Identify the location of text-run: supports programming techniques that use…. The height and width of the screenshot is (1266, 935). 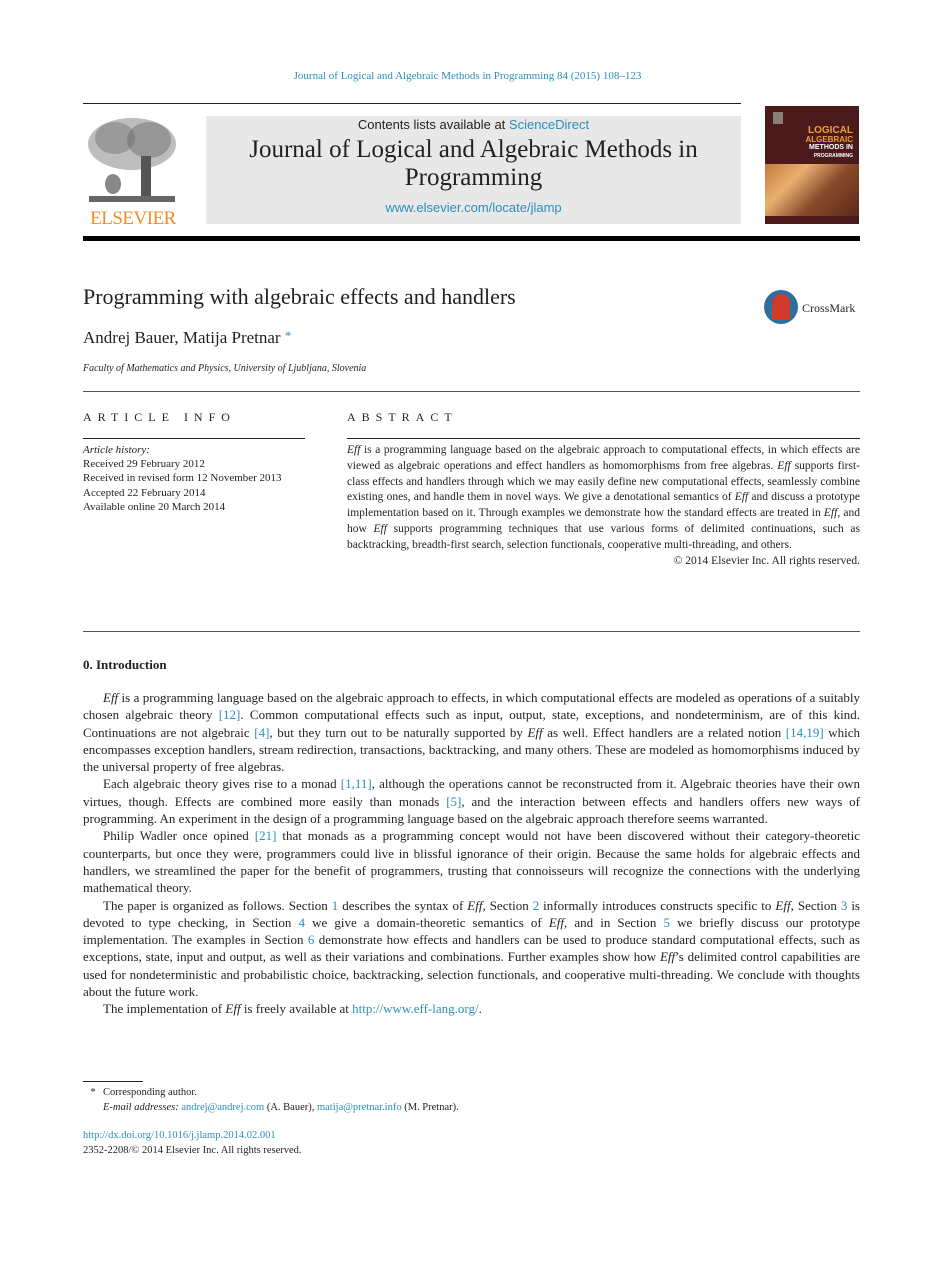
(603, 536).